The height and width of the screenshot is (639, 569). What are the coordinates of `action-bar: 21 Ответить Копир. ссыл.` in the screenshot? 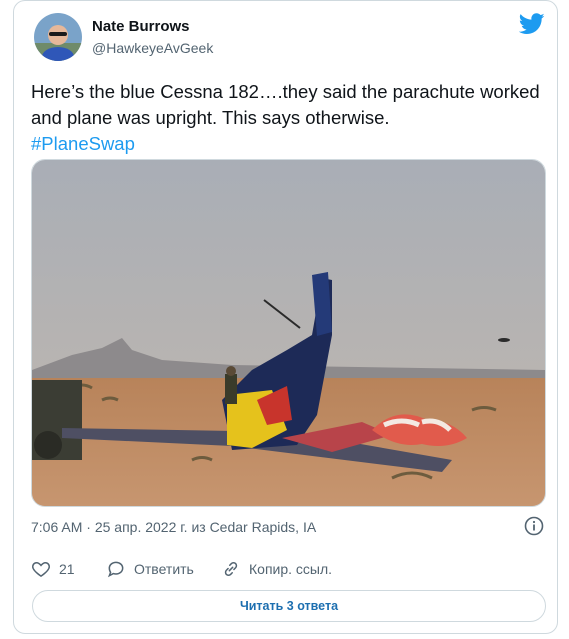 It's located at (291, 569).